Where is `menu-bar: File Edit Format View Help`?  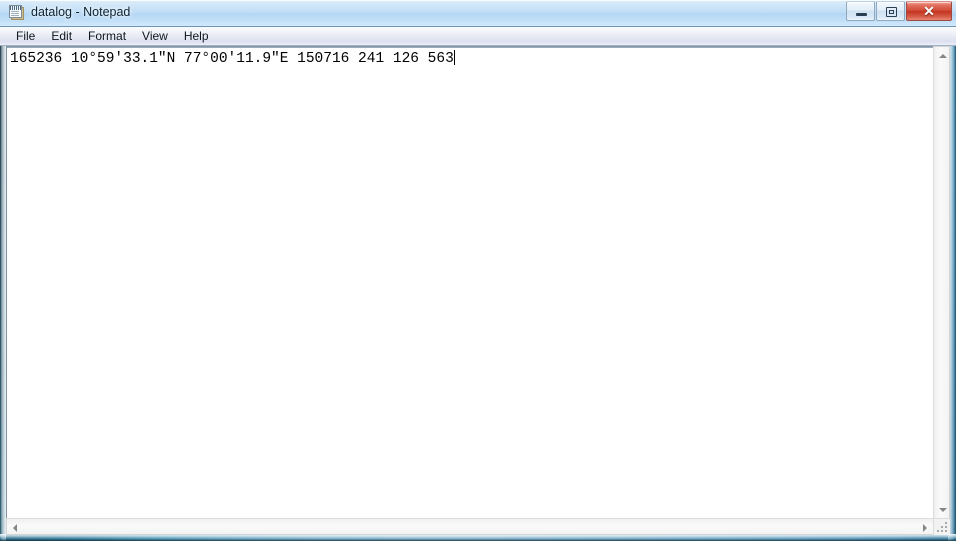 menu-bar: File Edit Format View Help is located at coordinates (478, 36).